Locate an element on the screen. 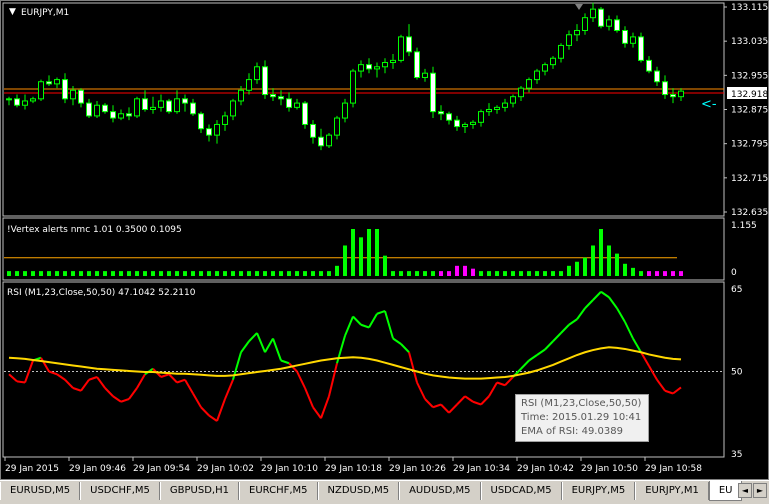 Image resolution: width=769 pixels, height=504 pixels. tab-usdchf-m5: USDCHF,M5 is located at coordinates (120, 491).